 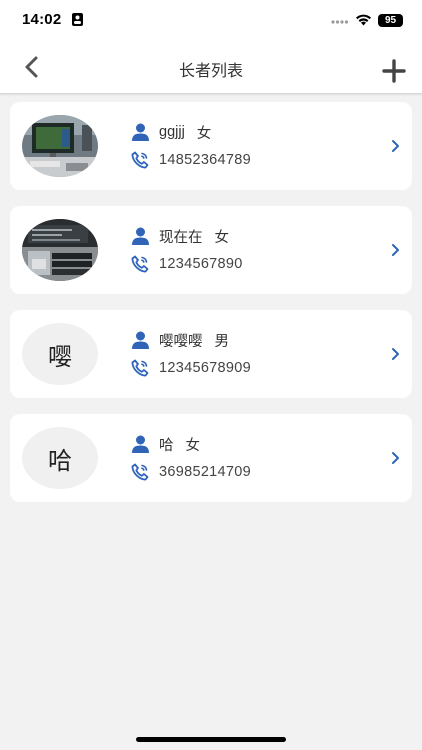 I want to click on avatar: 哈, so click(x=60, y=458).